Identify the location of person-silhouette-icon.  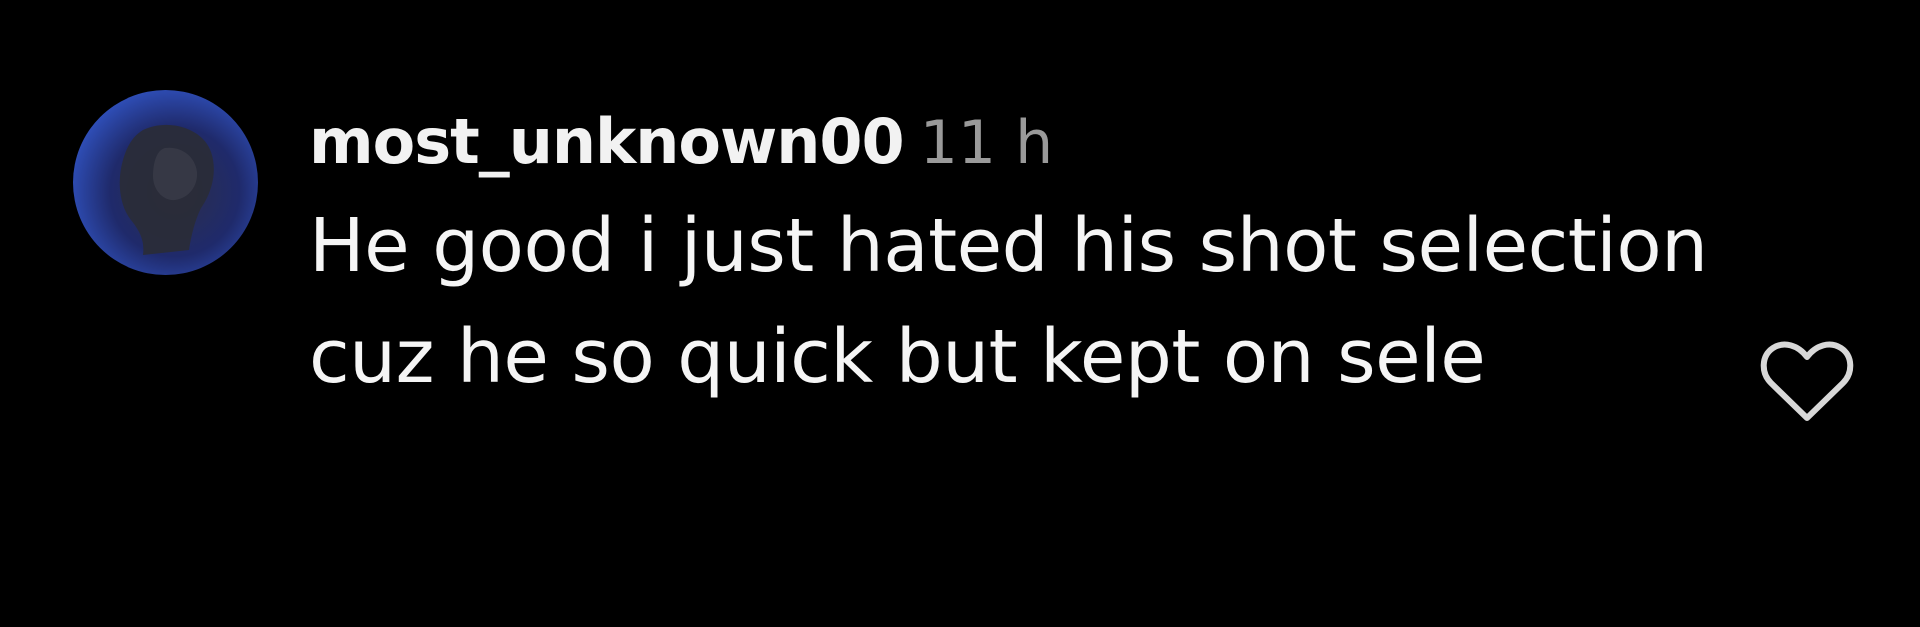
(166, 190).